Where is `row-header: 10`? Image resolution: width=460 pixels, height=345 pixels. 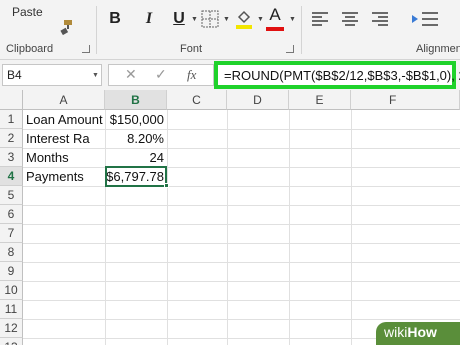 row-header: 10 is located at coordinates (11, 290).